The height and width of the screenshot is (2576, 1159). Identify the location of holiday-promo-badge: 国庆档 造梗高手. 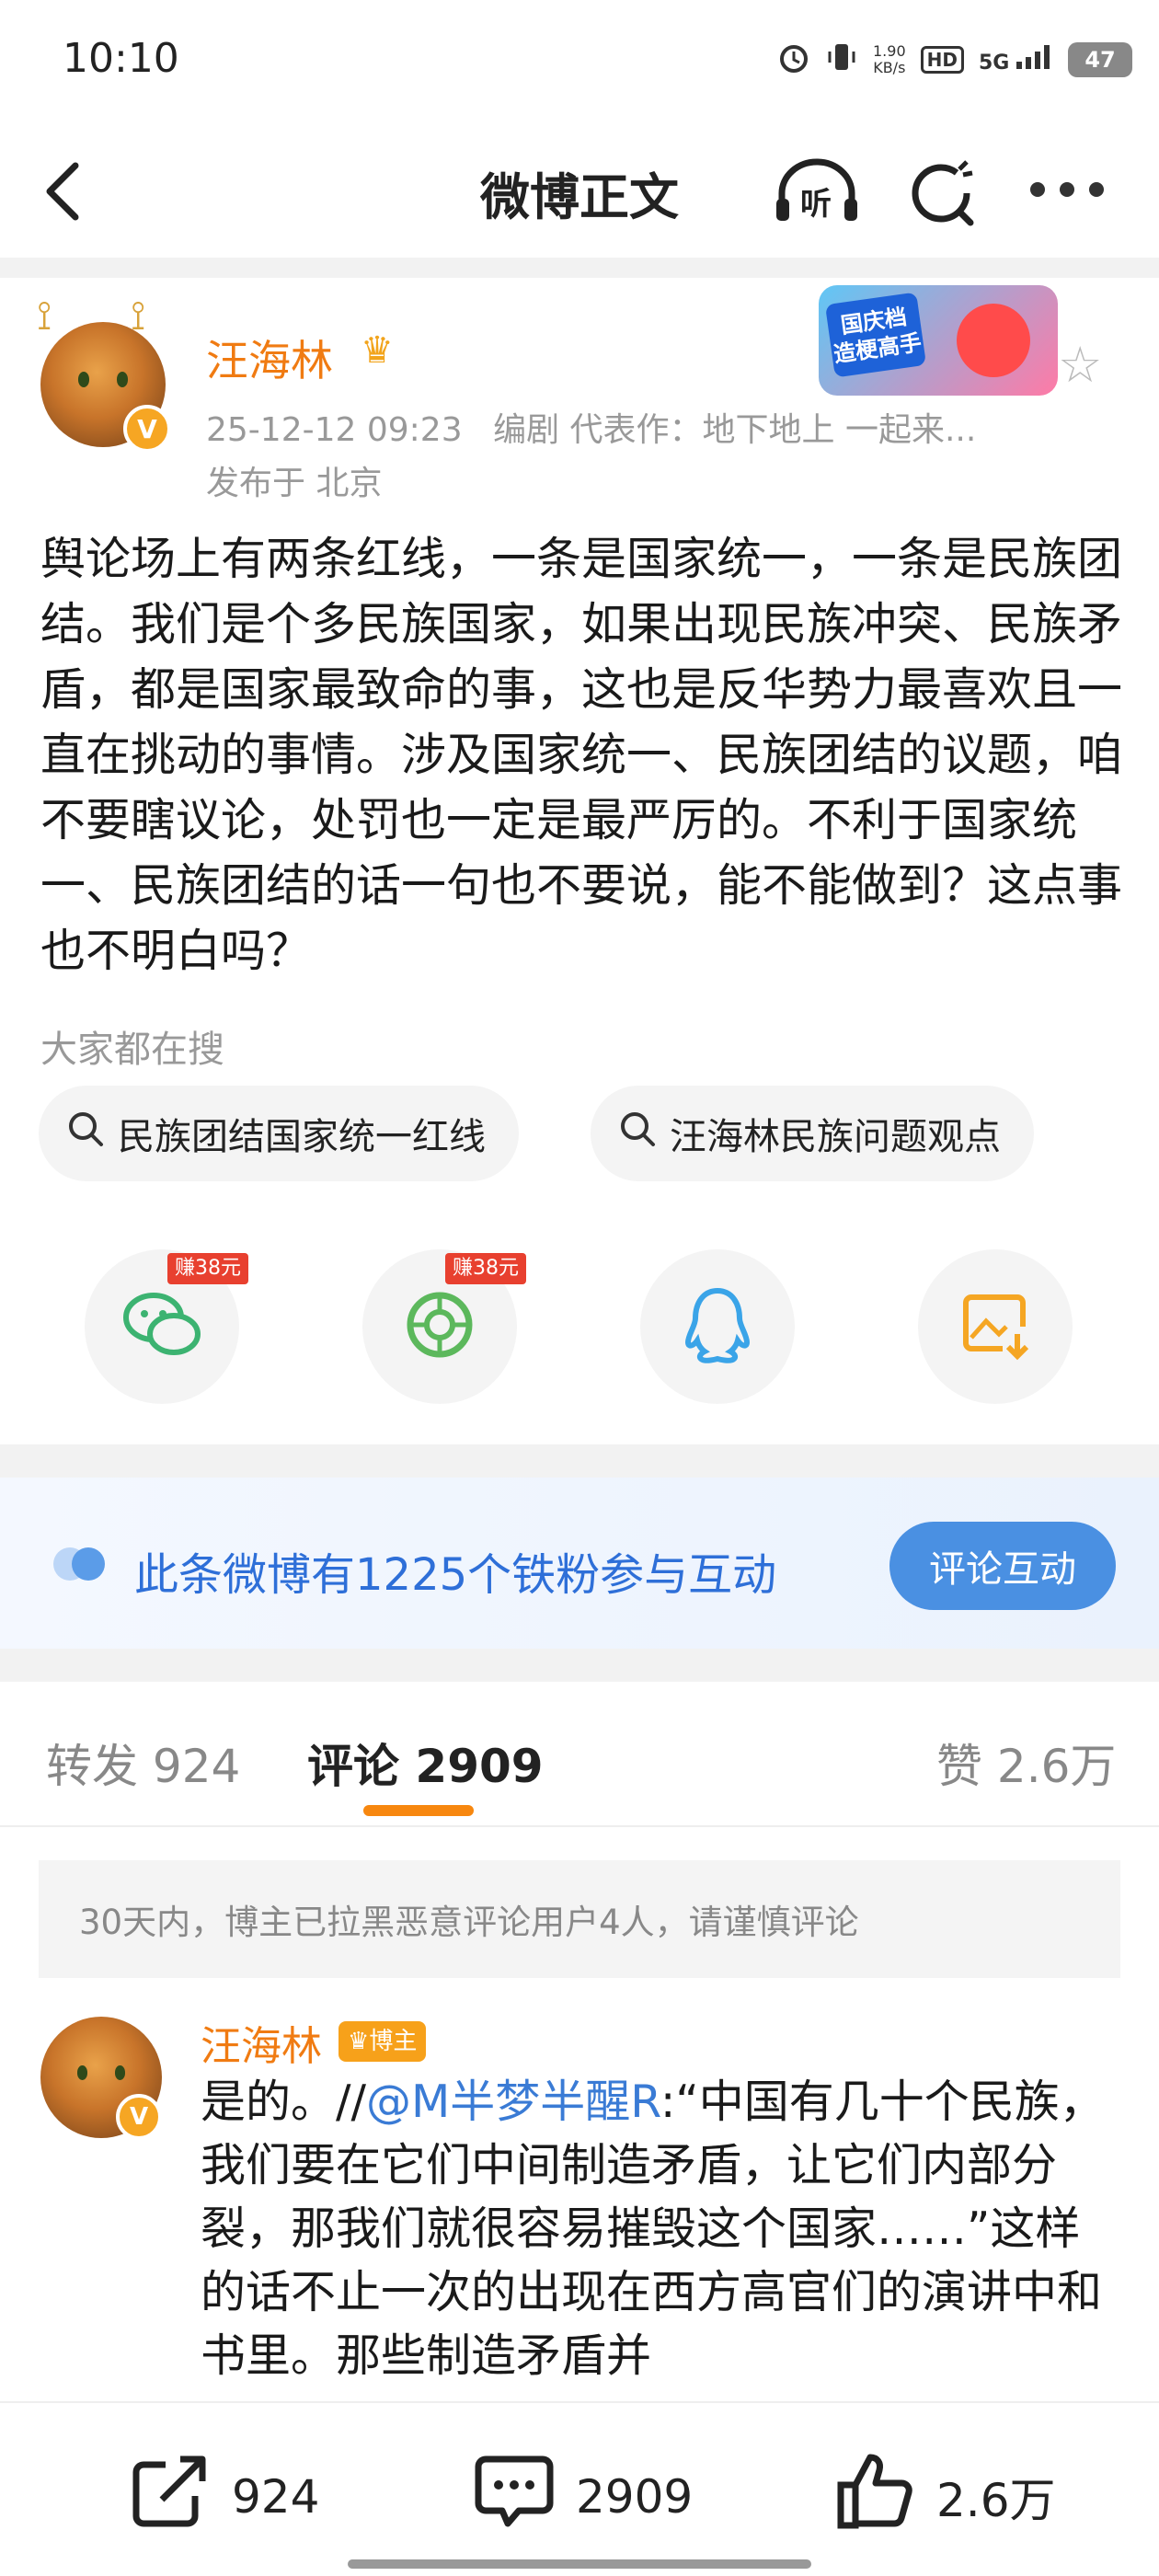
(938, 340).